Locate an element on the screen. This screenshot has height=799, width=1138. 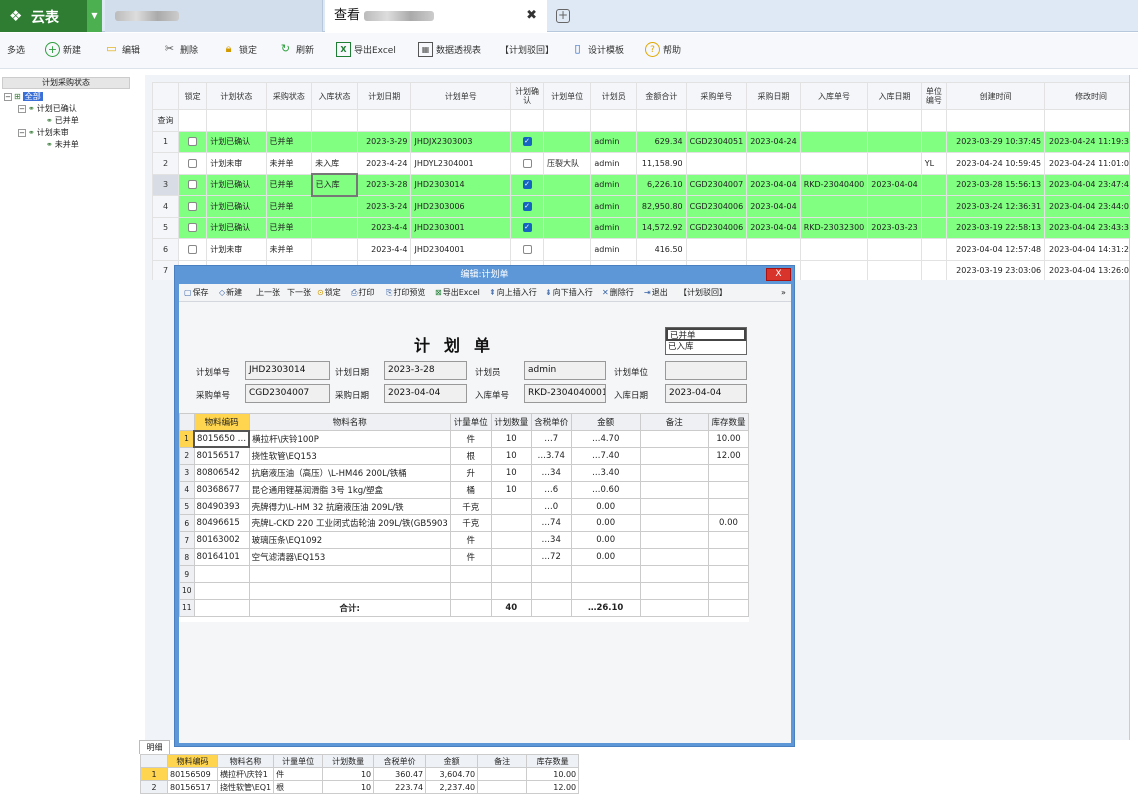
plan-detail-cell-name is located at coordinates (349, 574).